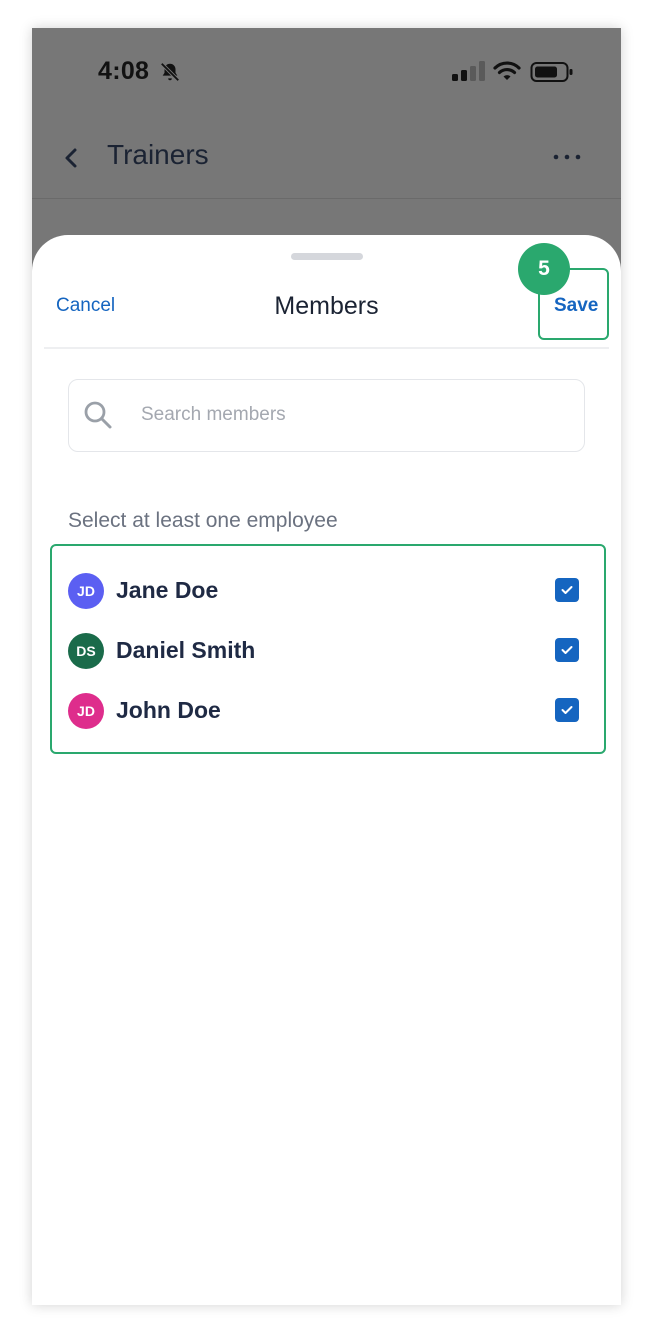  What do you see at coordinates (326, 306) in the screenshot?
I see `sheet-title: Members` at bounding box center [326, 306].